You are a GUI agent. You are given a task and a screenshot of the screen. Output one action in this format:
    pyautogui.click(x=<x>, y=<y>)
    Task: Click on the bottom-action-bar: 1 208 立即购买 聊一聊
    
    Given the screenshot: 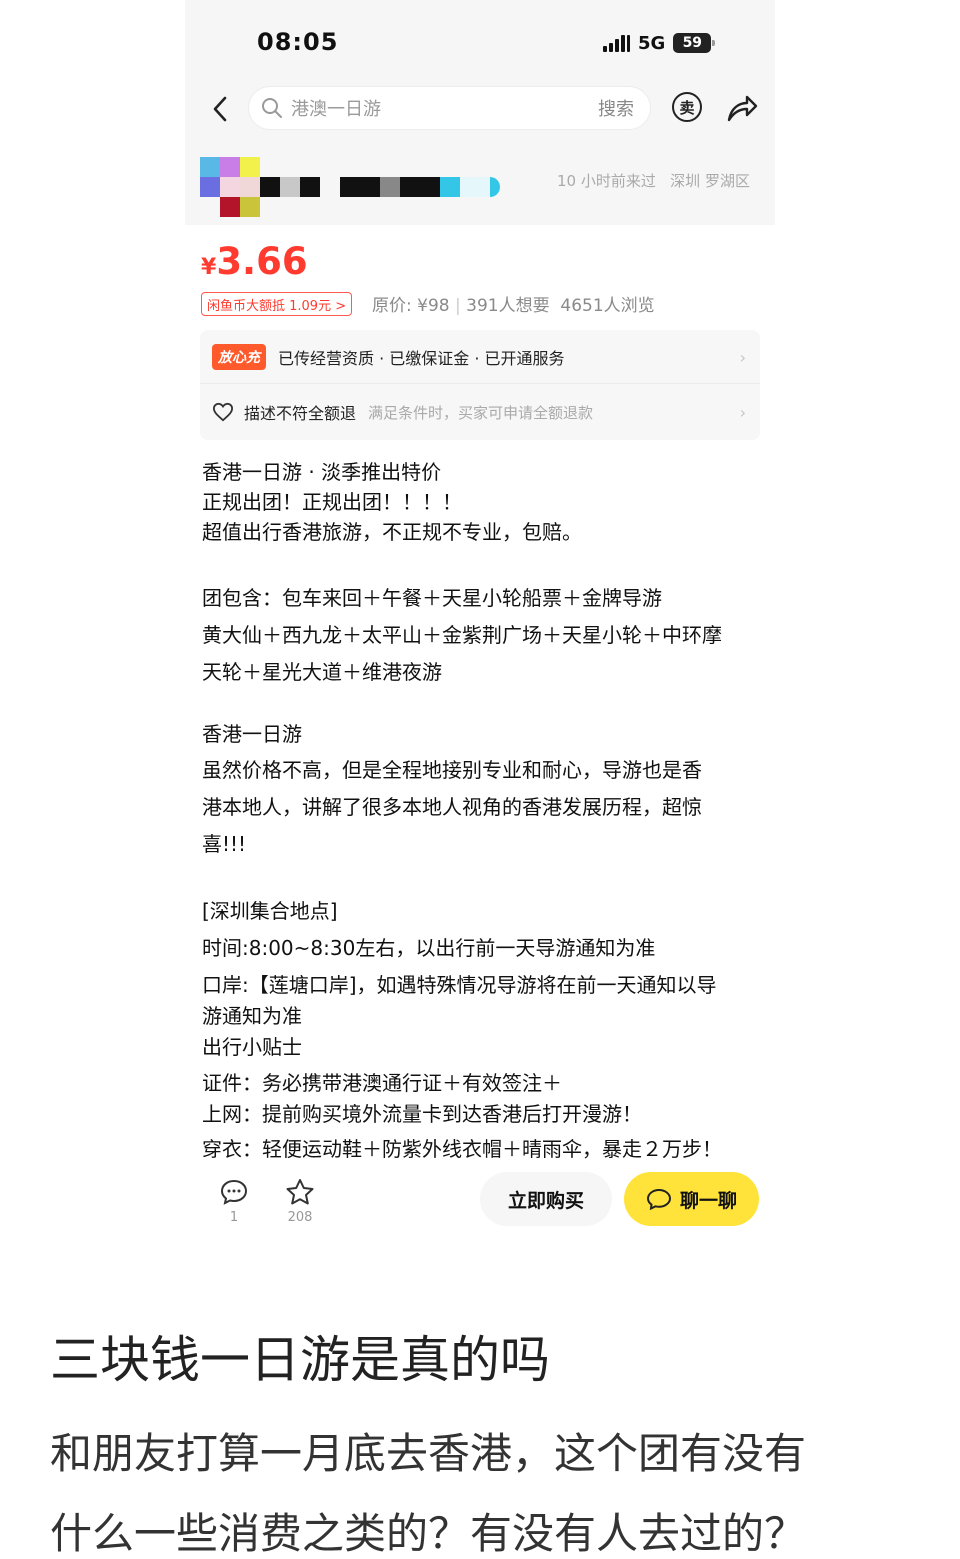 What is the action you would take?
    pyautogui.click(x=480, y=1201)
    